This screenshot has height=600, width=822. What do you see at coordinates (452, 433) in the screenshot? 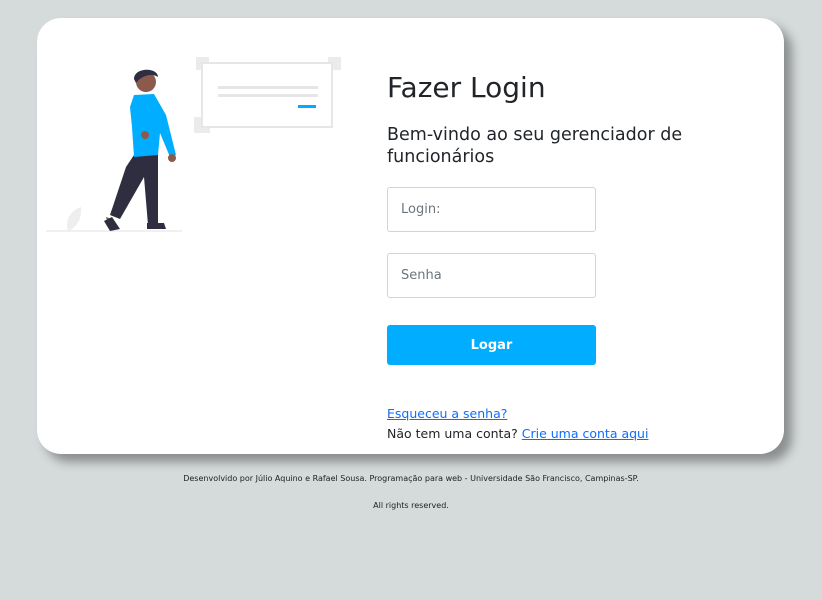
I see `no-account-text: Não tem uma conta?` at bounding box center [452, 433].